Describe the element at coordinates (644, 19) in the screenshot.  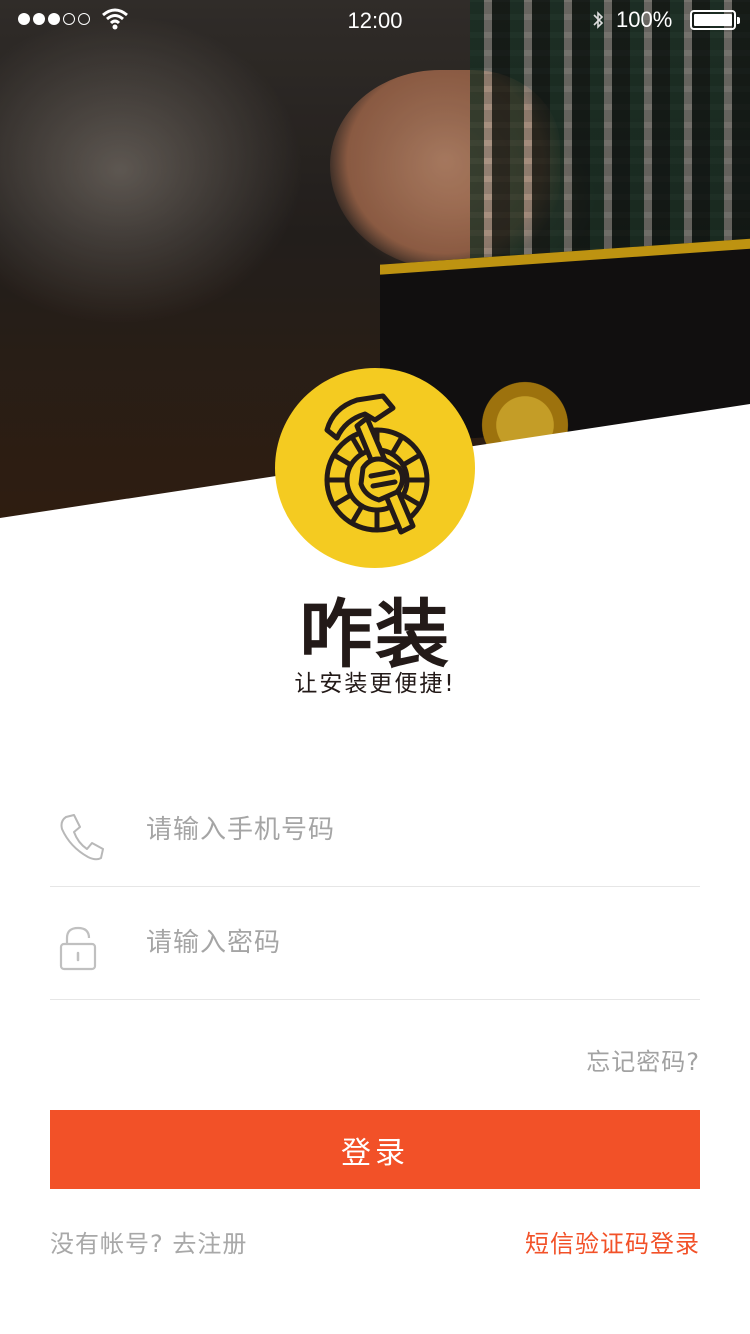
I see `battery-percentage: 100%` at that location.